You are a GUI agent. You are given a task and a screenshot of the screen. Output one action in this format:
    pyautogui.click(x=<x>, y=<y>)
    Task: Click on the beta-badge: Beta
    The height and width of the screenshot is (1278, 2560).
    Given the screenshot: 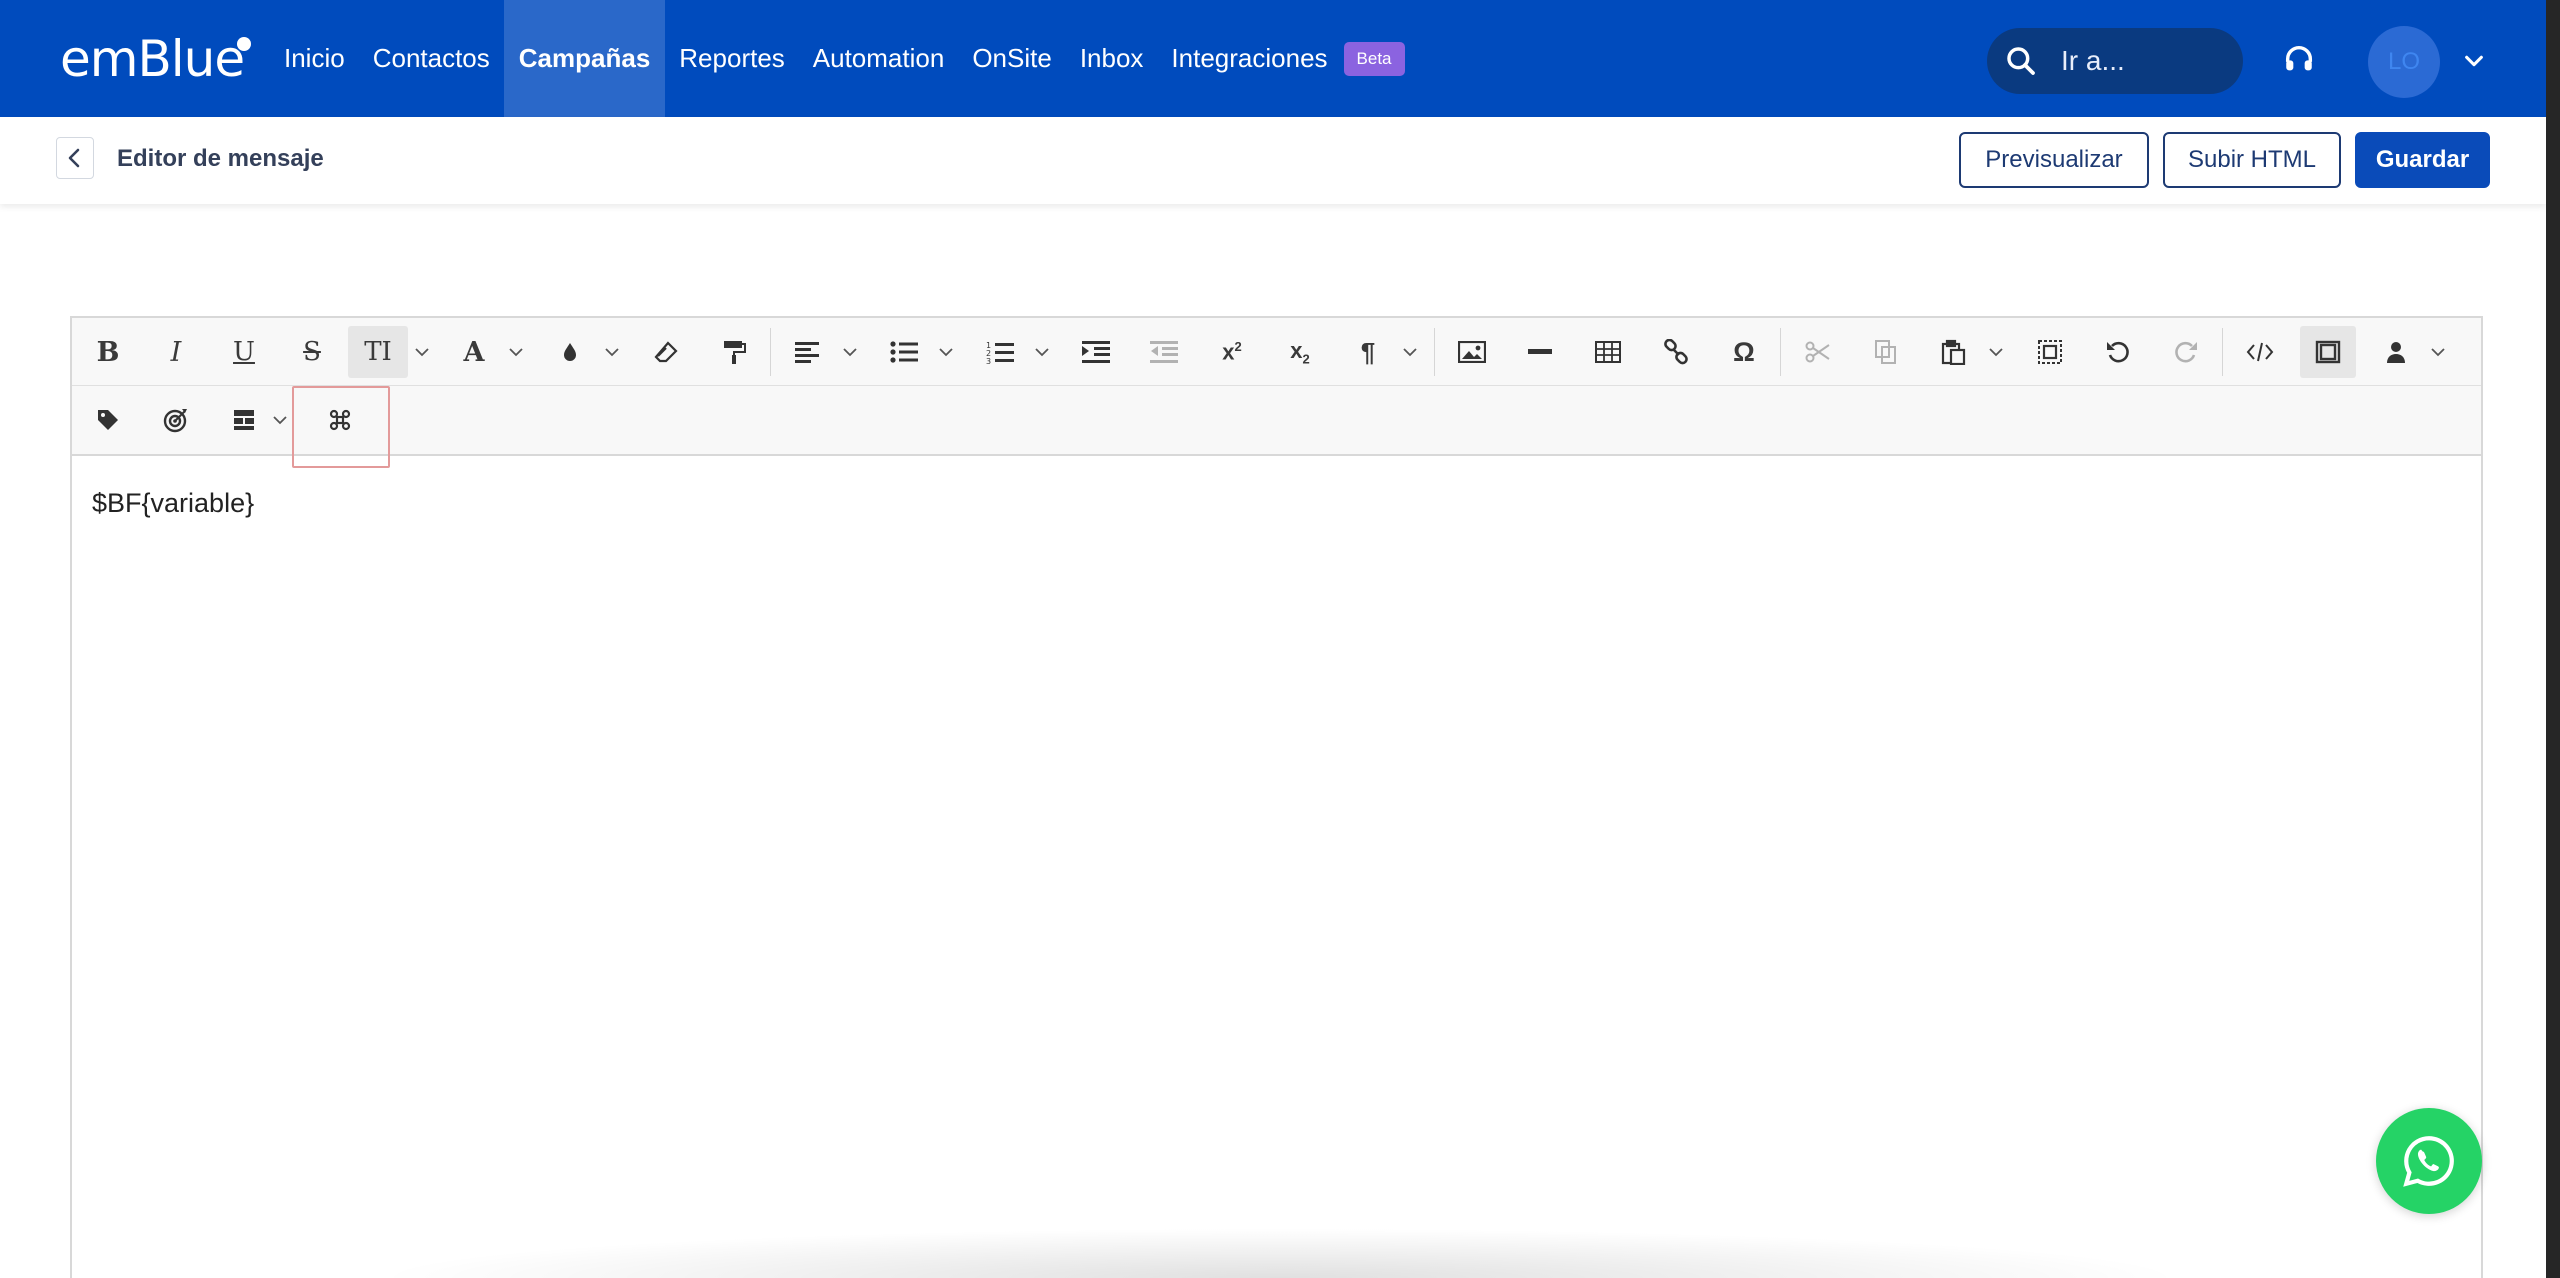 What is the action you would take?
    pyautogui.click(x=1374, y=58)
    